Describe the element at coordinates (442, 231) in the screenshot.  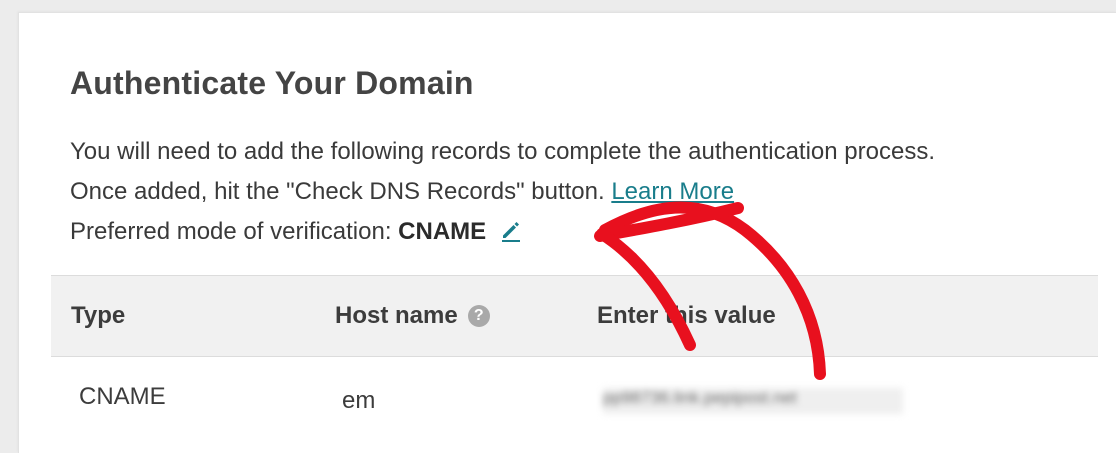
I see `verification-mode-value: CNAME` at that location.